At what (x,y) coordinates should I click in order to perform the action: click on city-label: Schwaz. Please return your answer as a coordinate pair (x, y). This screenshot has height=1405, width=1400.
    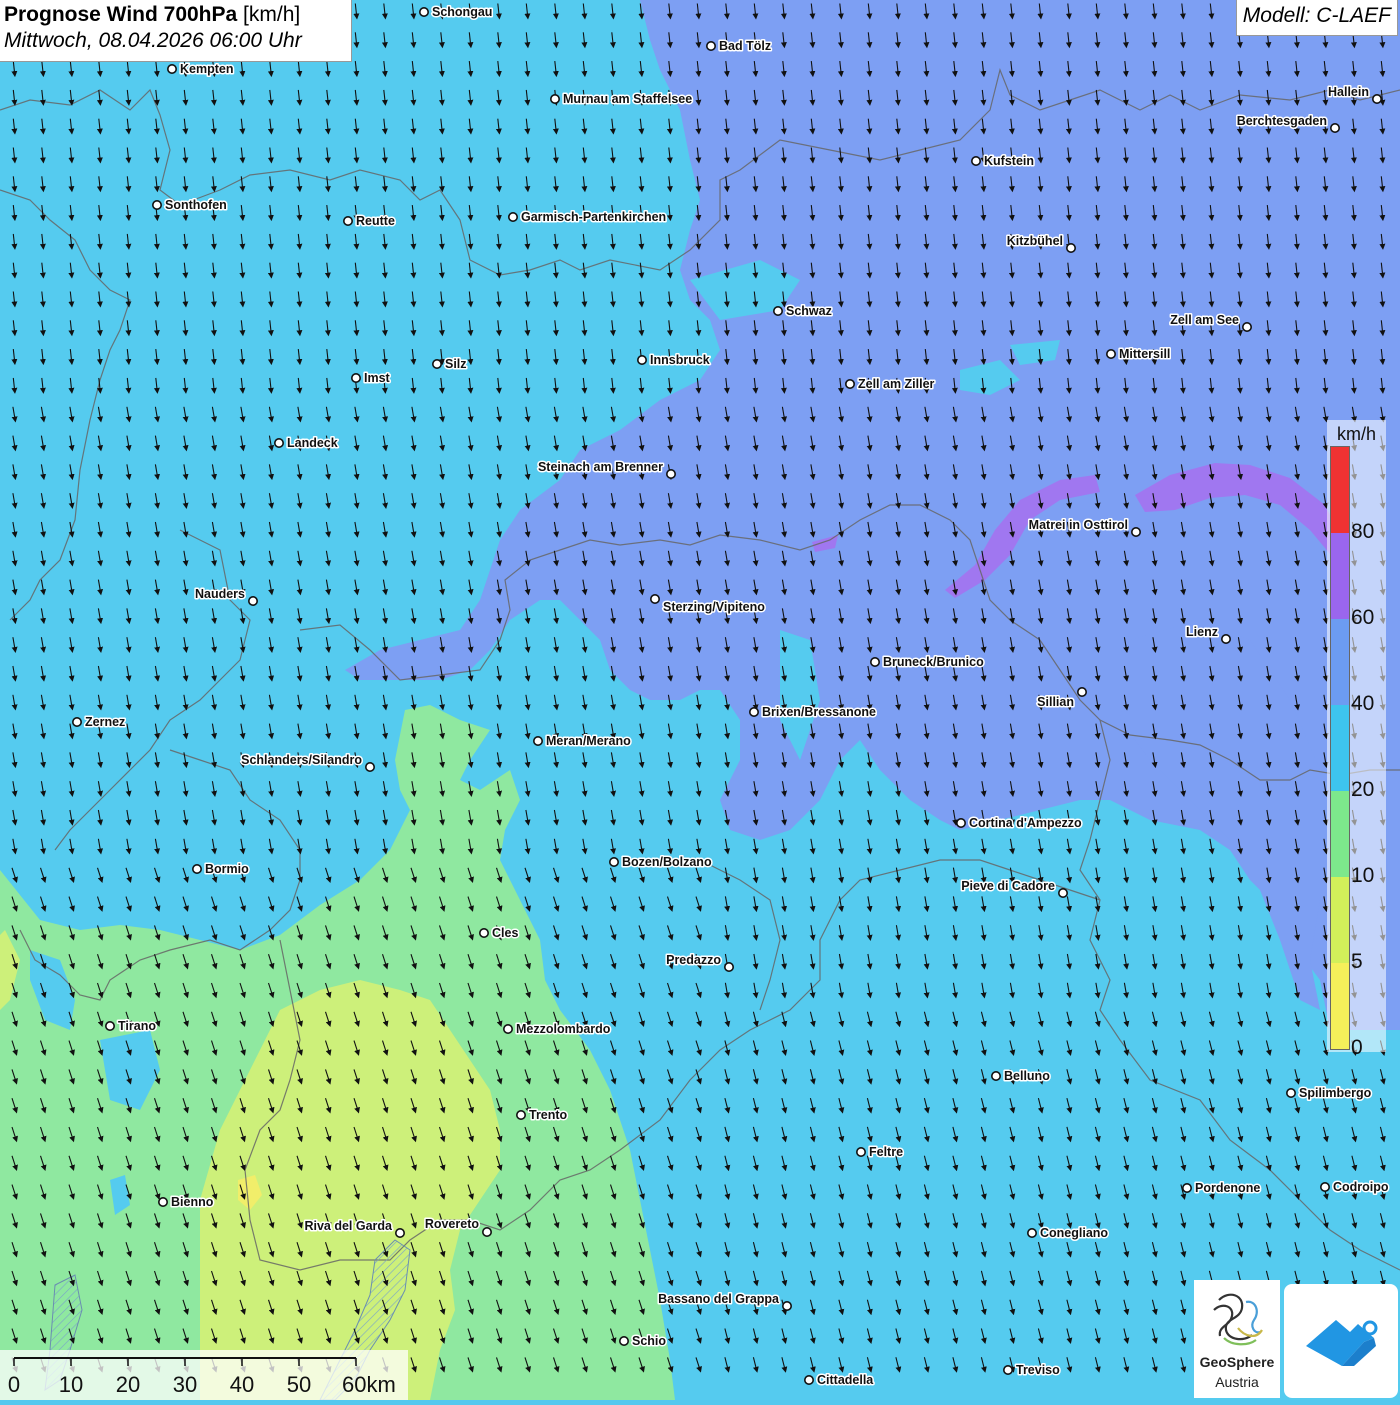
    Looking at the image, I should click on (809, 311).